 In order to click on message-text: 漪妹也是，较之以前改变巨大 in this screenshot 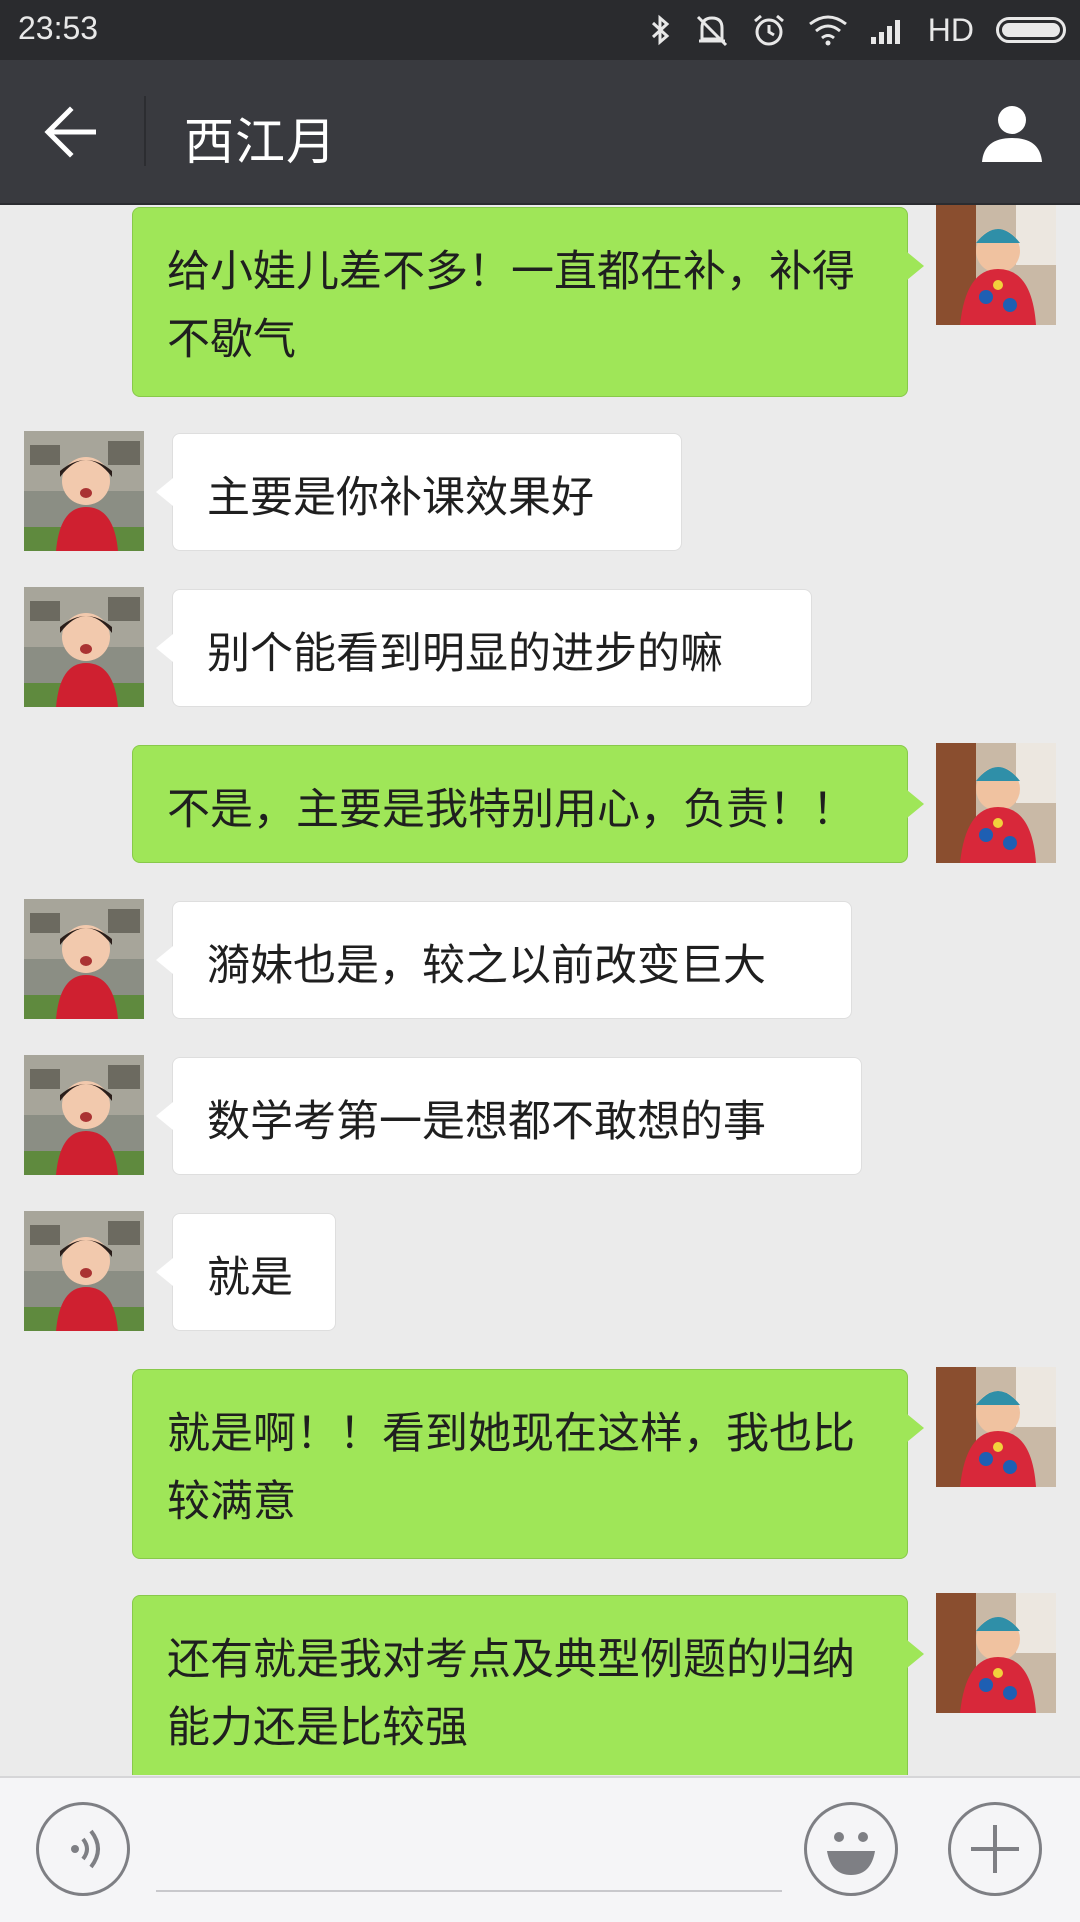, I will do `click(486, 966)`.